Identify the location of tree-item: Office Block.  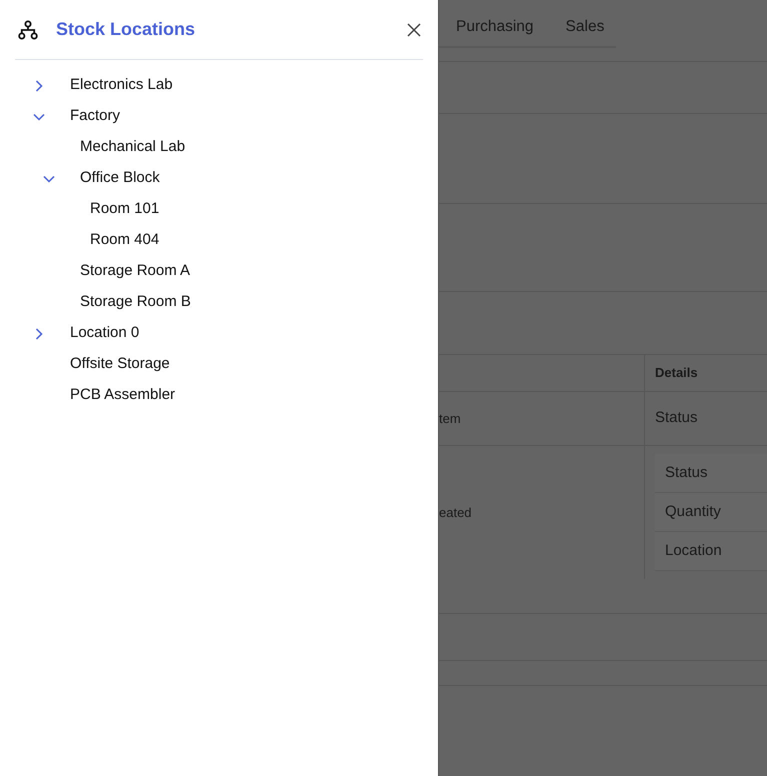
(120, 178).